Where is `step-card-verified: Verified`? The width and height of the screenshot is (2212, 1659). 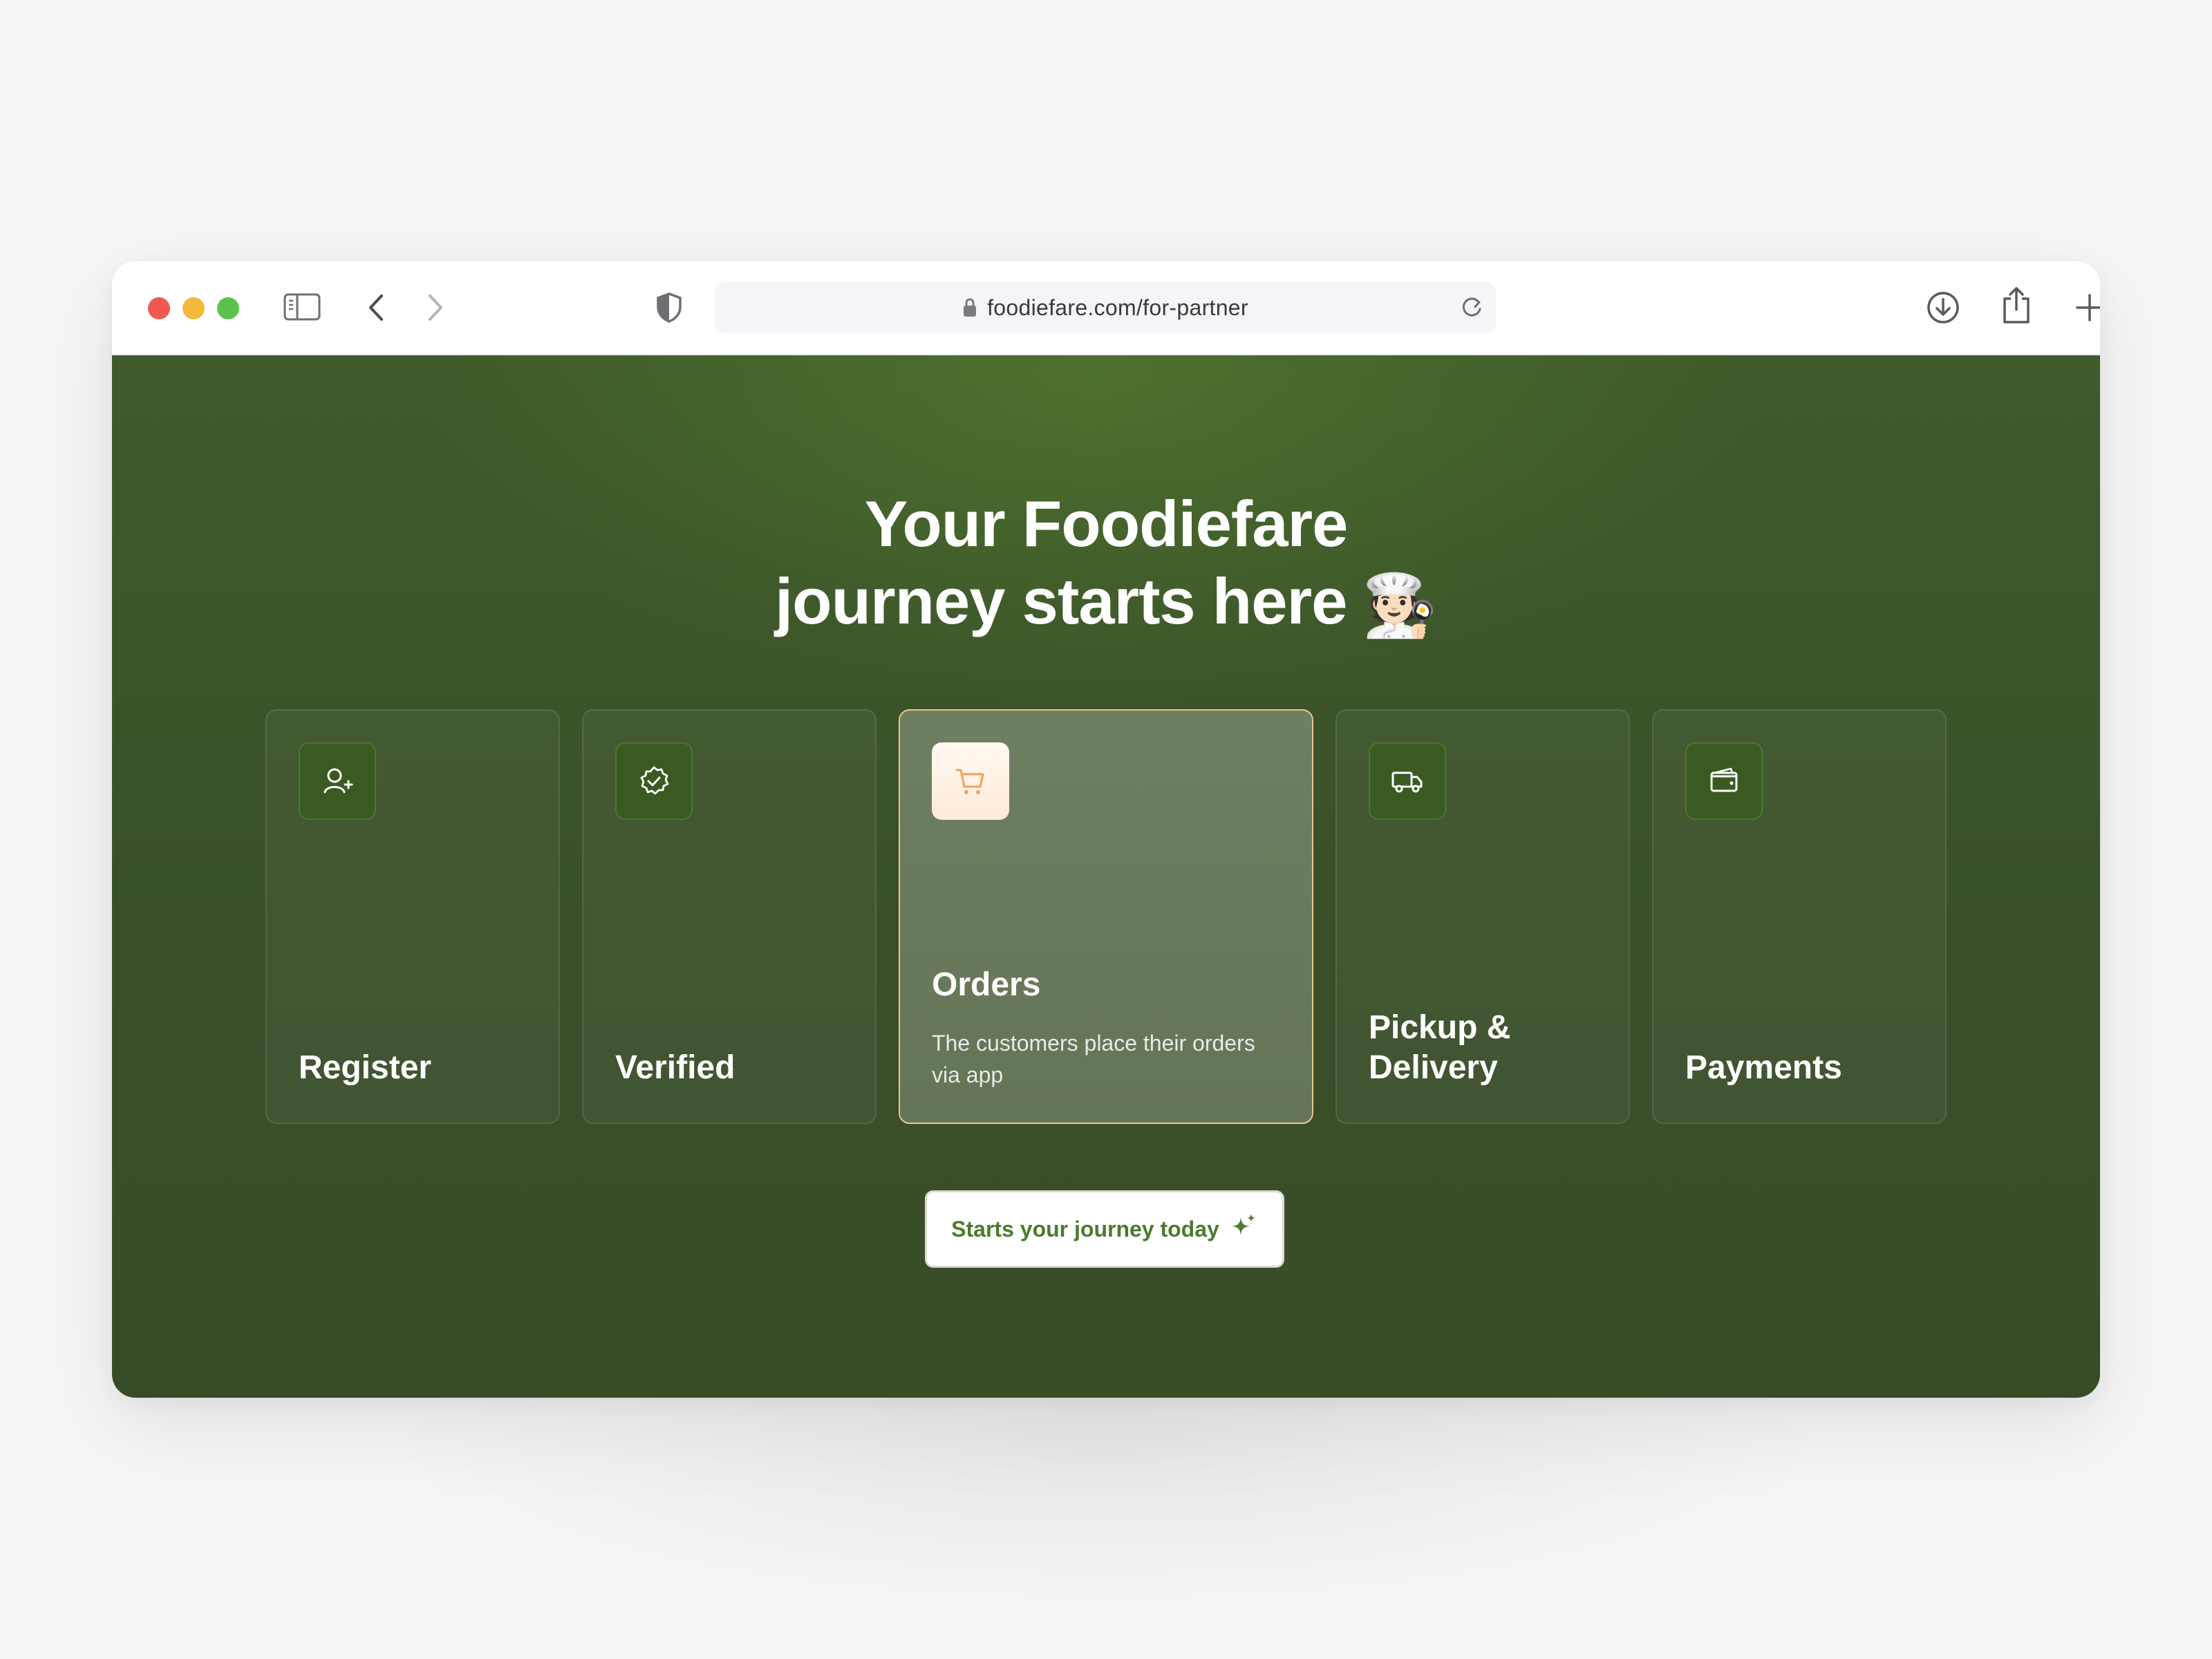
step-card-verified: Verified is located at coordinates (730, 917).